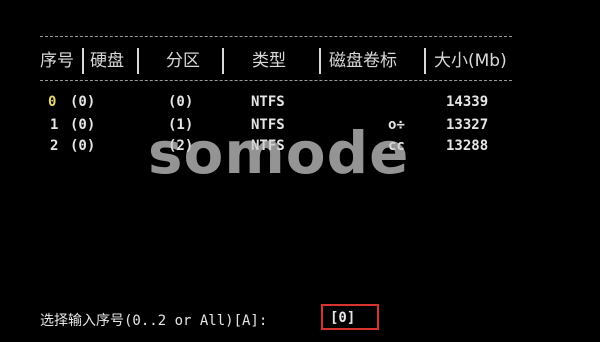 The image size is (600, 342). What do you see at coordinates (269, 61) in the screenshot?
I see `header-type: 类型` at bounding box center [269, 61].